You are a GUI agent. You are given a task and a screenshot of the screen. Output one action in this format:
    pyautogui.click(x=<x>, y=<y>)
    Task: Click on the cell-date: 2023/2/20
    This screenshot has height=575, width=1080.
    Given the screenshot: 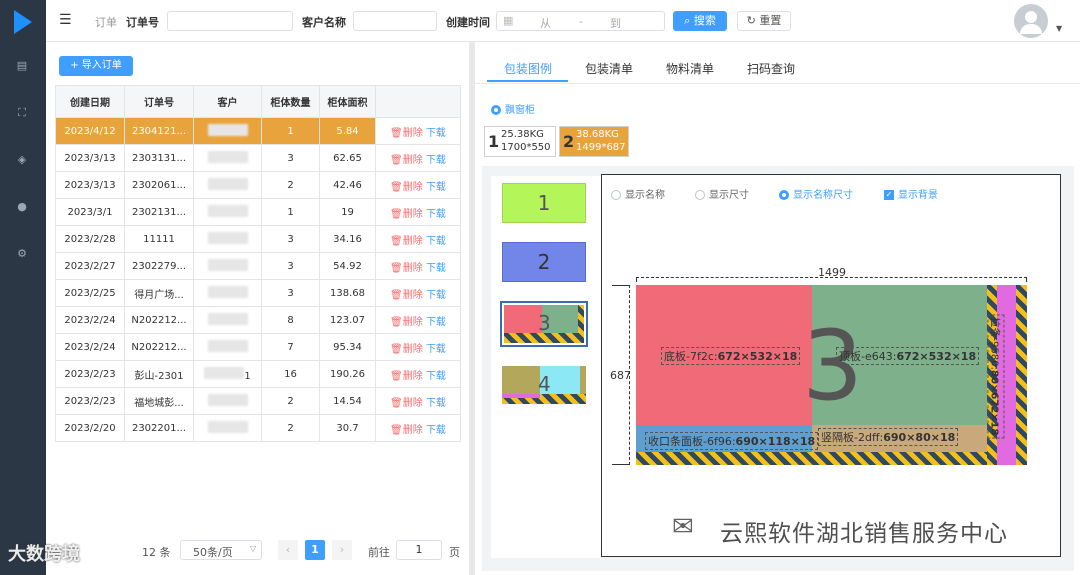 What is the action you would take?
    pyautogui.click(x=90, y=428)
    